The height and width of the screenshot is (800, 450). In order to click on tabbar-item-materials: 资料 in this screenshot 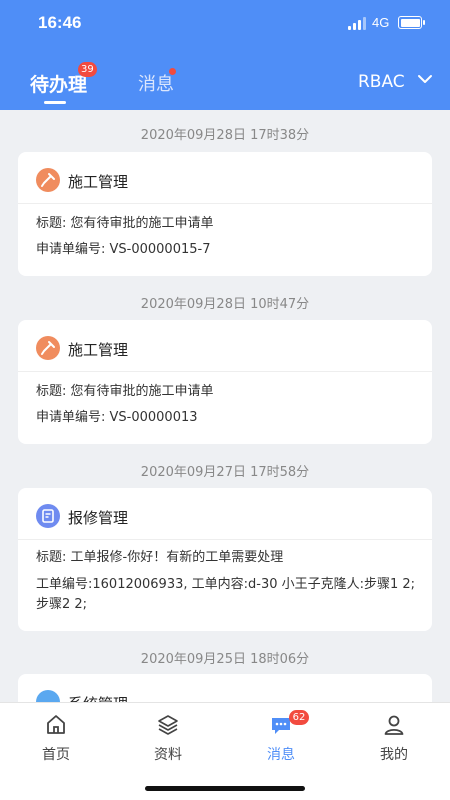, I will do `click(168, 738)`.